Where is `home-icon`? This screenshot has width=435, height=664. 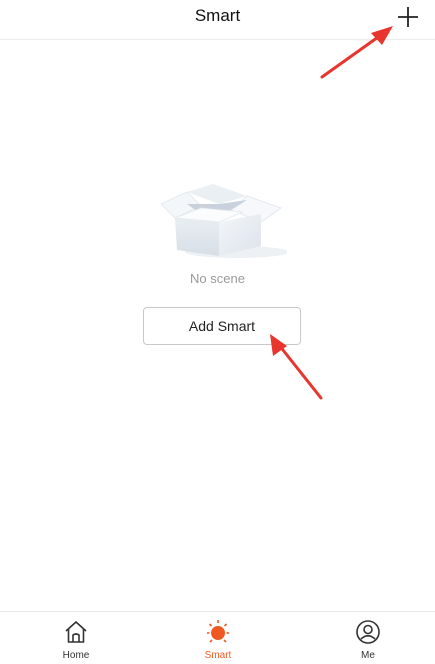 home-icon is located at coordinates (76, 632).